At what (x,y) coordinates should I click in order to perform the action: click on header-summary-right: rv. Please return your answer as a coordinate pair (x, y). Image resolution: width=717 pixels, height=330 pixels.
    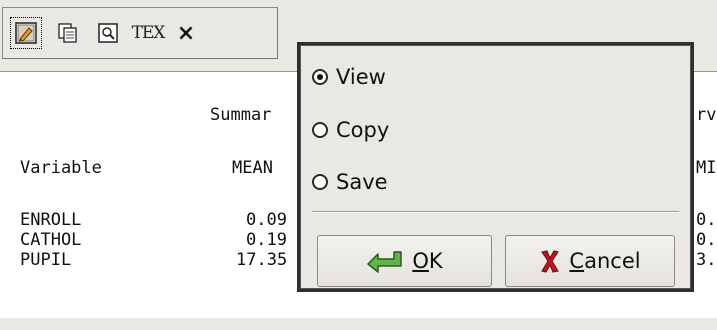
    Looking at the image, I should click on (706, 115).